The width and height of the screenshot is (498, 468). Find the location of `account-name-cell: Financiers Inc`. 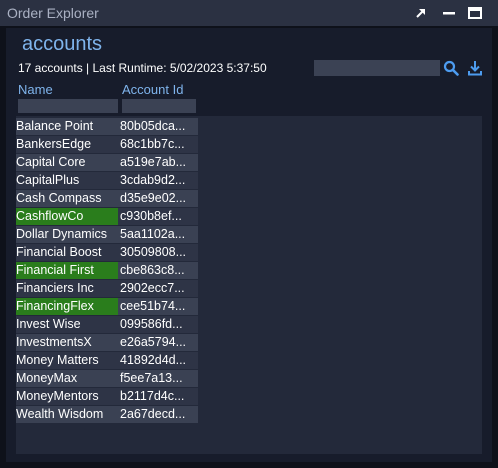

account-name-cell: Financiers Inc is located at coordinates (67, 288).